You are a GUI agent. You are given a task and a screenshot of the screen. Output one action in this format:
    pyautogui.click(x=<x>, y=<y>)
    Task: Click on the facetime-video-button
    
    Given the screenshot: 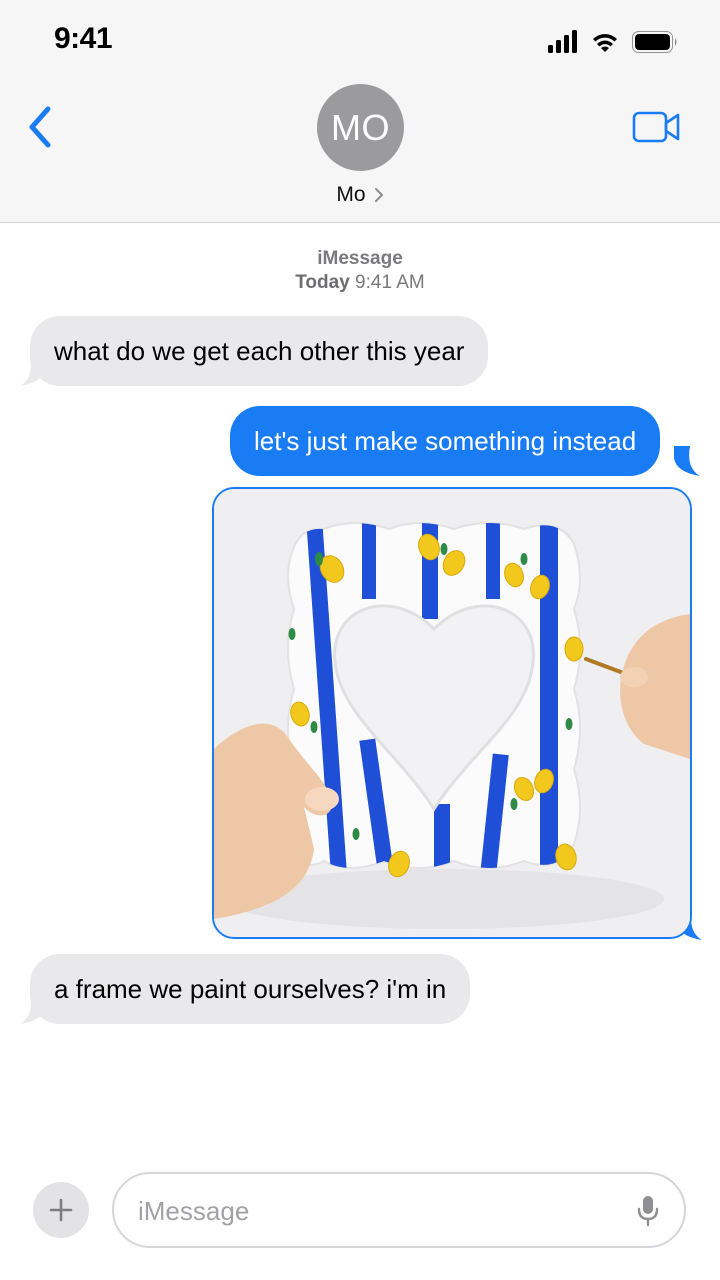 What is the action you would take?
    pyautogui.click(x=657, y=127)
    